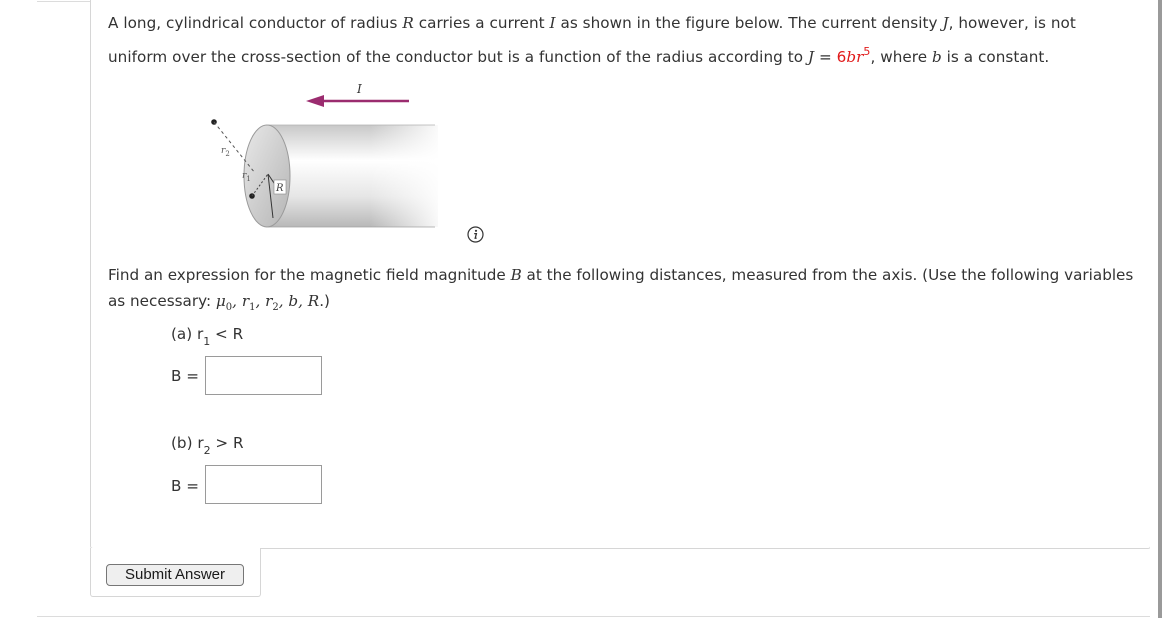 The height and width of the screenshot is (618, 1170). What do you see at coordinates (408, 23) in the screenshot?
I see `var-R: R` at bounding box center [408, 23].